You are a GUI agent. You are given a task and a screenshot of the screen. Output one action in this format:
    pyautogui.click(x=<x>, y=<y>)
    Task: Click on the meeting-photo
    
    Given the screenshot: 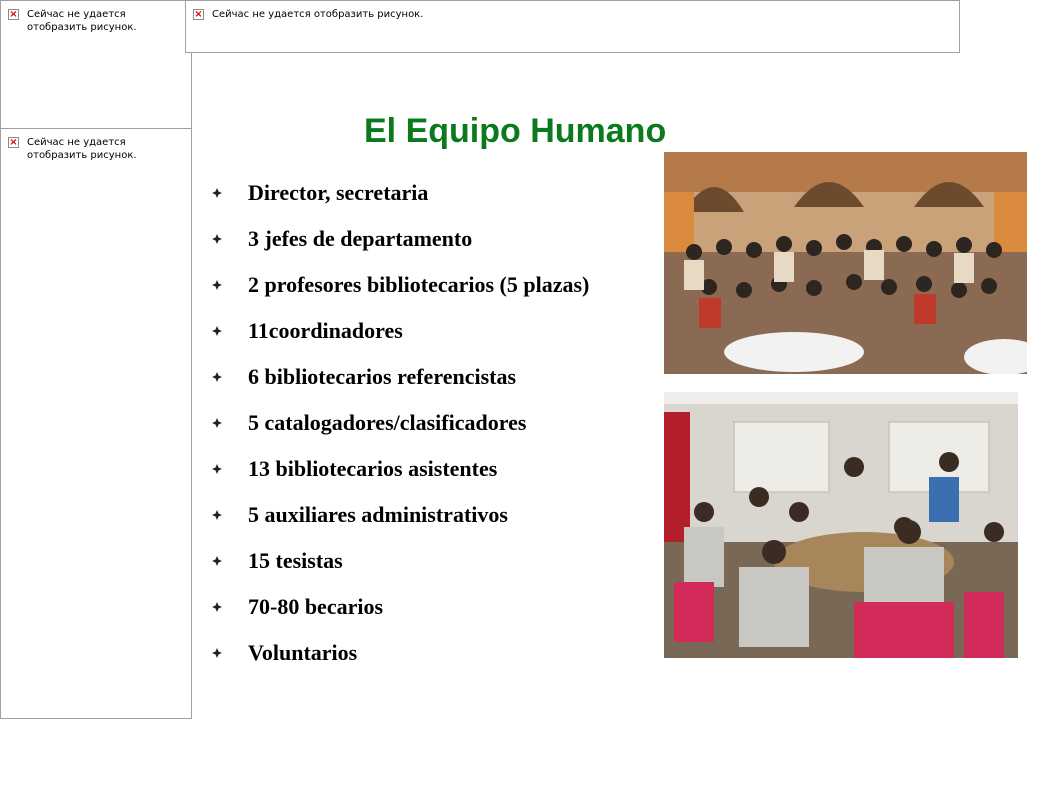 What is the action you would take?
    pyautogui.click(x=841, y=525)
    